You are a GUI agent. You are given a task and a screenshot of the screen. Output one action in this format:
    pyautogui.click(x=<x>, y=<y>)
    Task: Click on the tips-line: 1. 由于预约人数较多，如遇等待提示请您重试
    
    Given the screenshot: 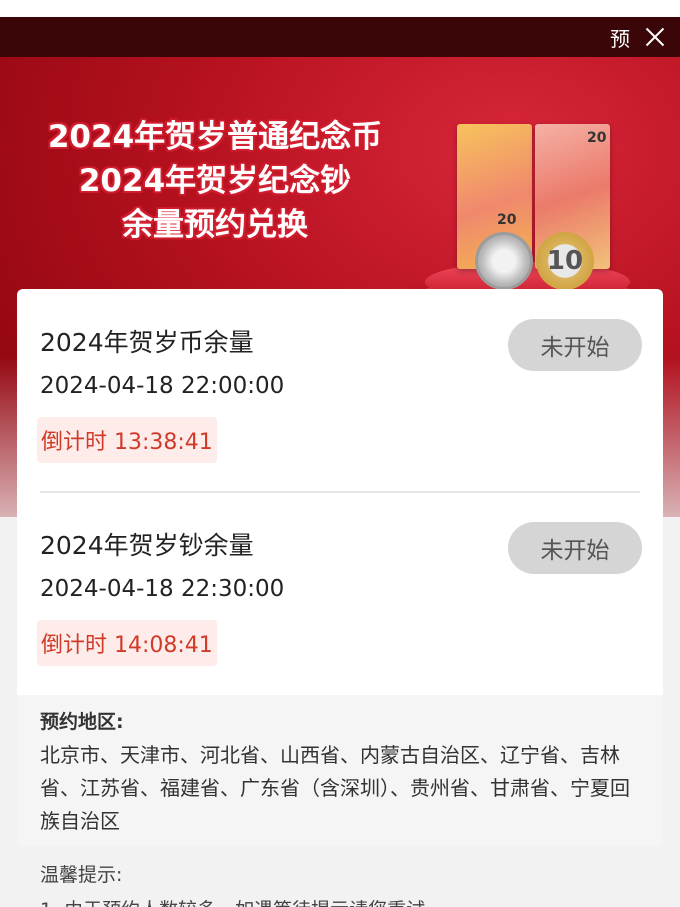 What is the action you would take?
    pyautogui.click(x=350, y=902)
    